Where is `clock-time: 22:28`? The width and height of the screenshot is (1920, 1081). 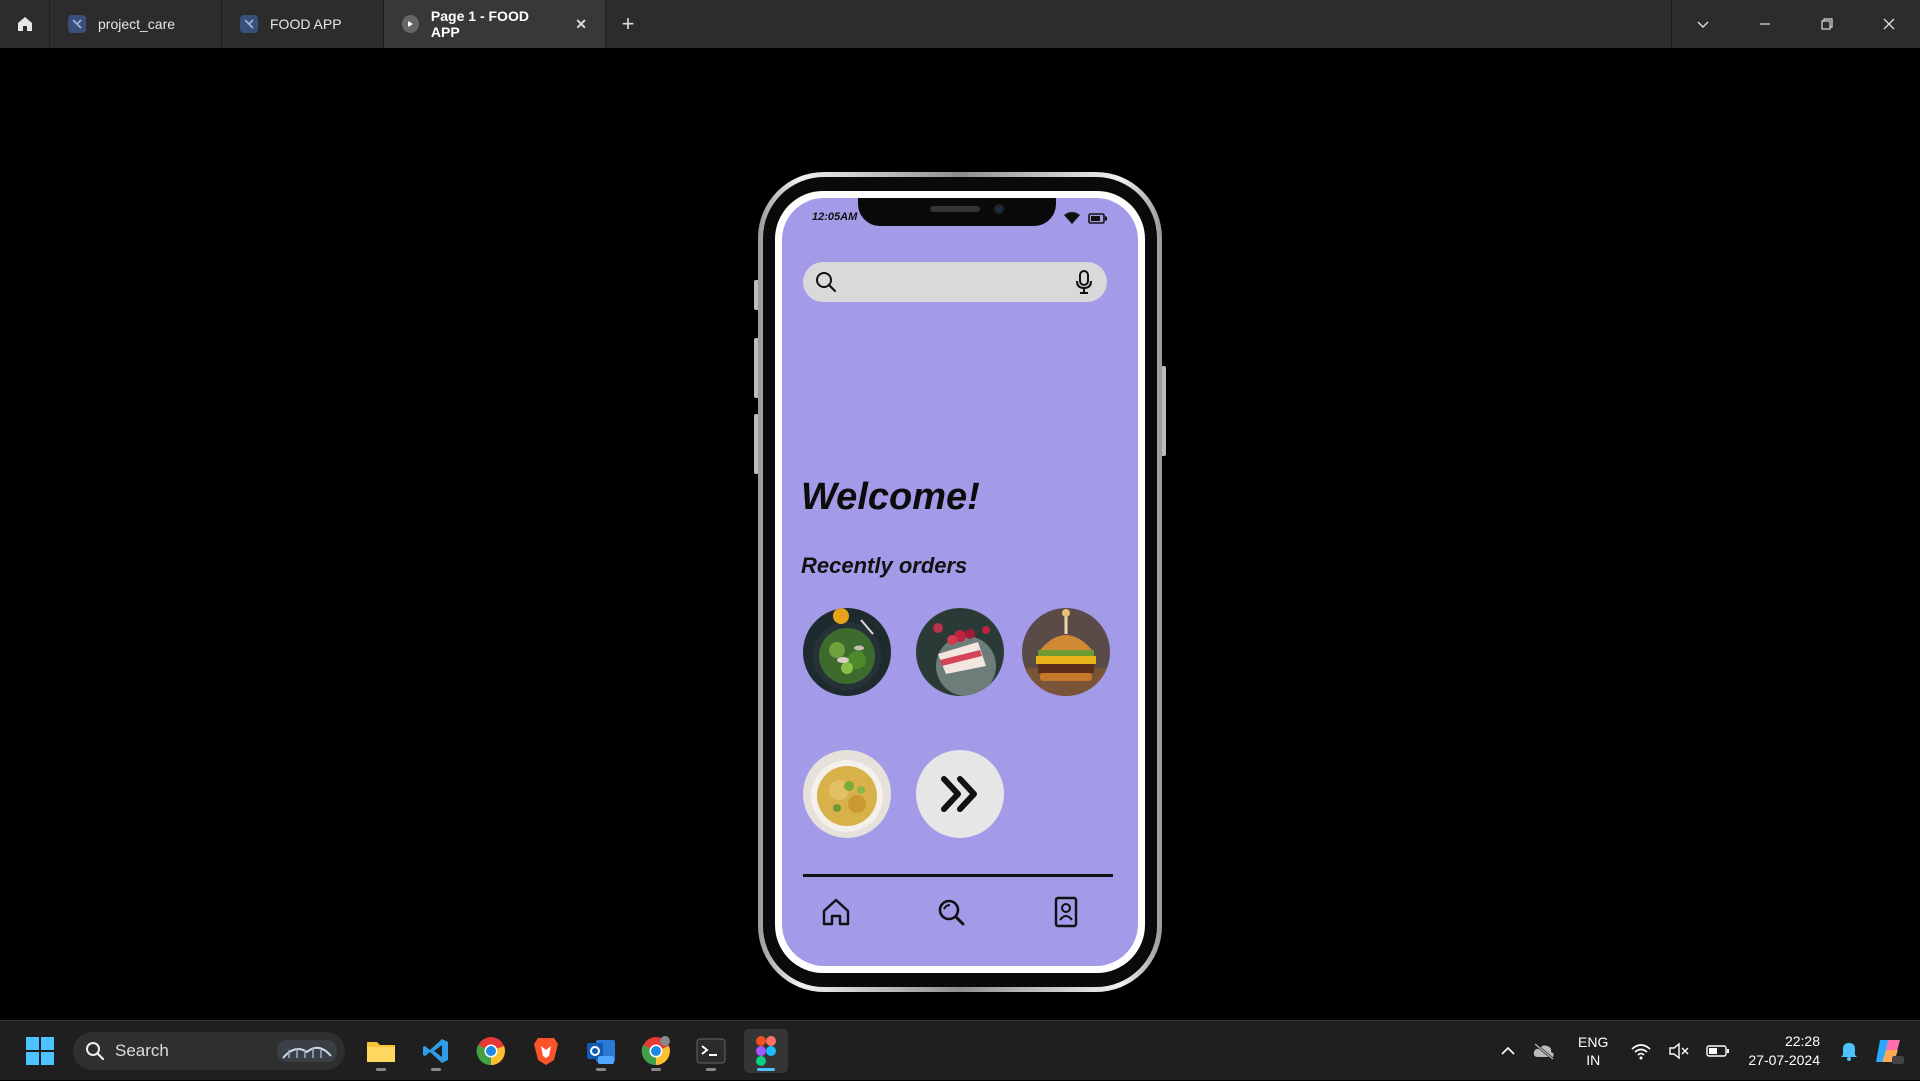 clock-time: 22:28 is located at coordinates (1802, 1041).